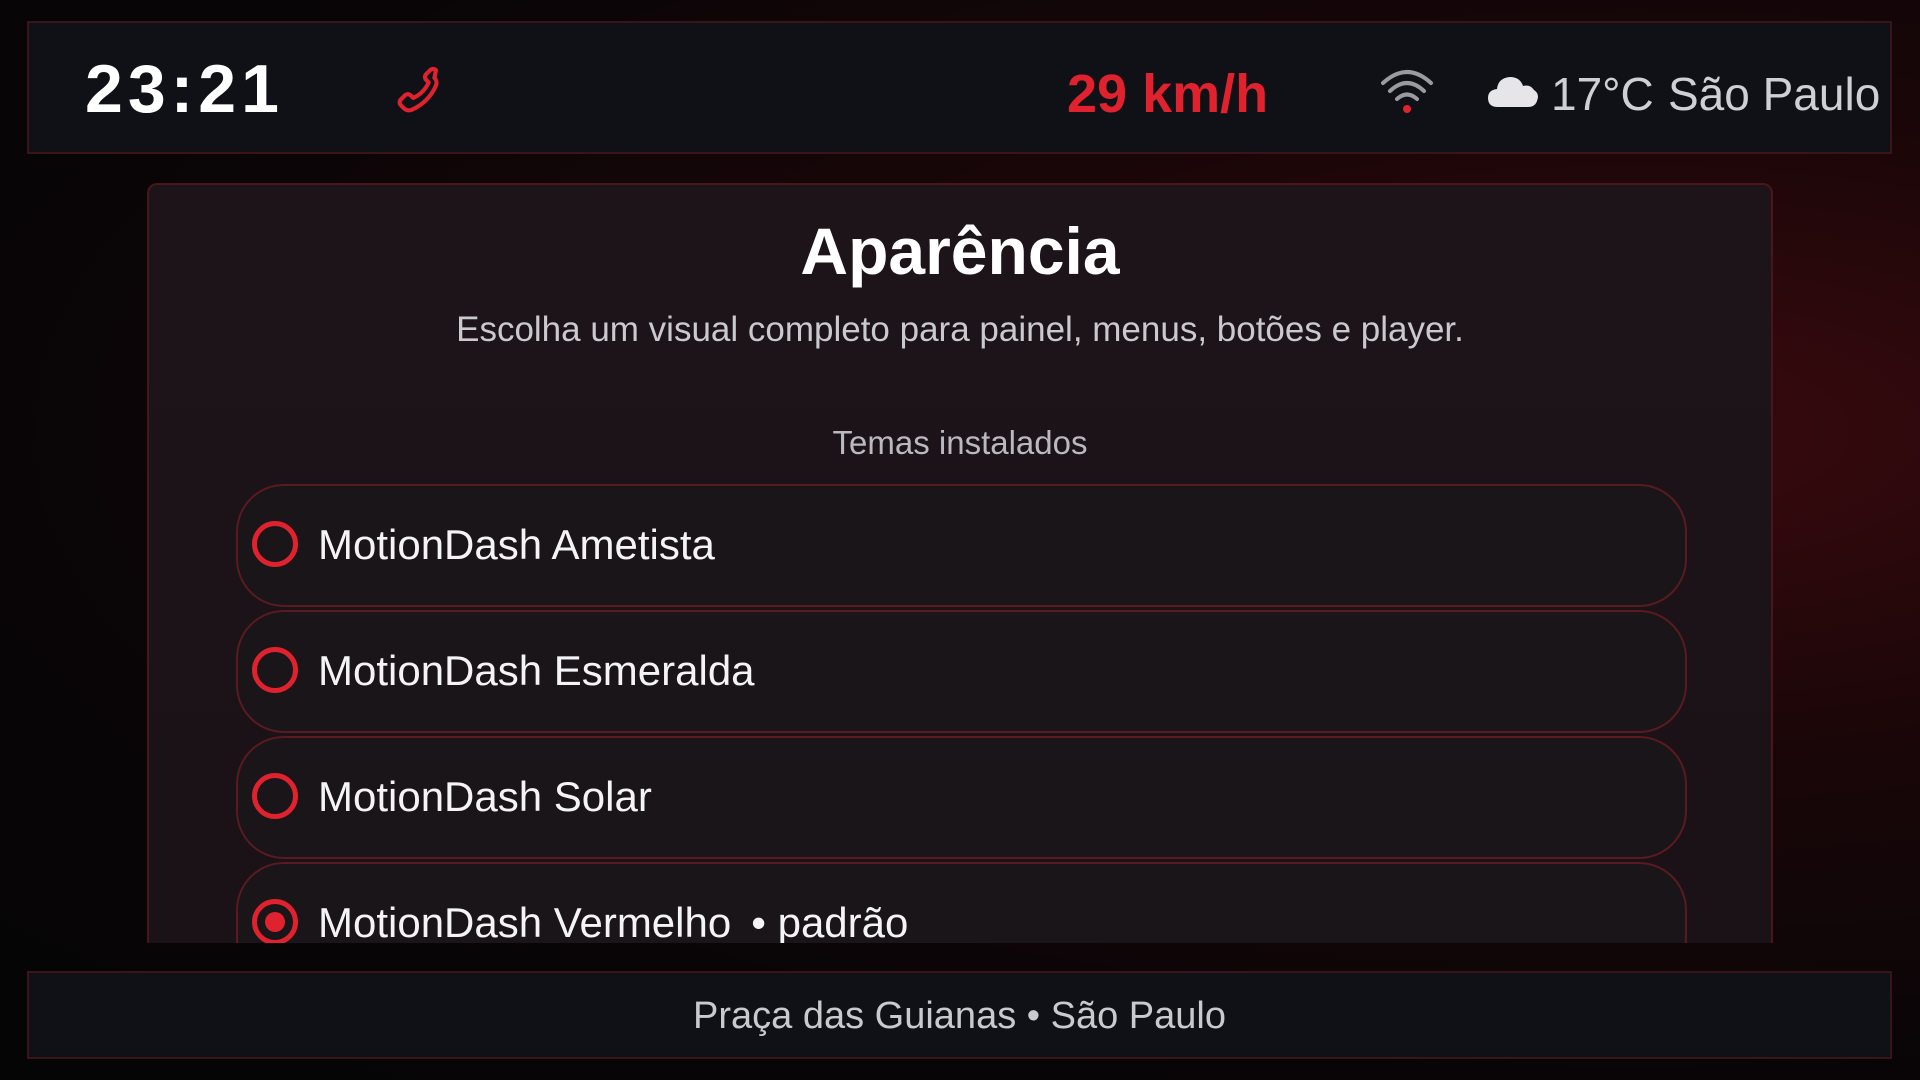  What do you see at coordinates (830, 921) in the screenshot?
I see `default-theme-tag: • padrão` at bounding box center [830, 921].